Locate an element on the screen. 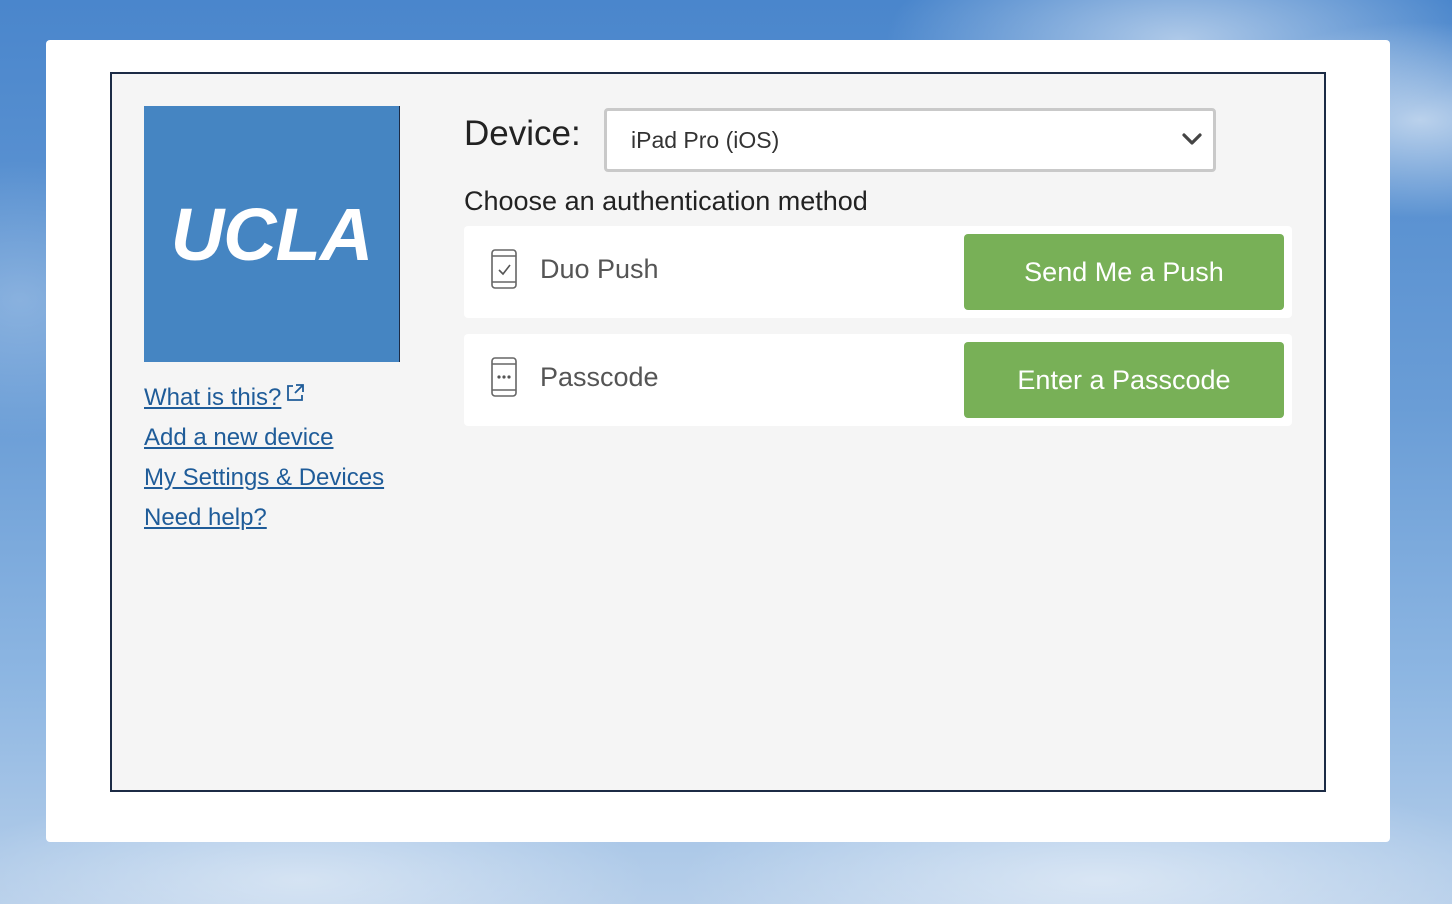  what-is-this-link: What is this? is located at coordinates (274, 397).